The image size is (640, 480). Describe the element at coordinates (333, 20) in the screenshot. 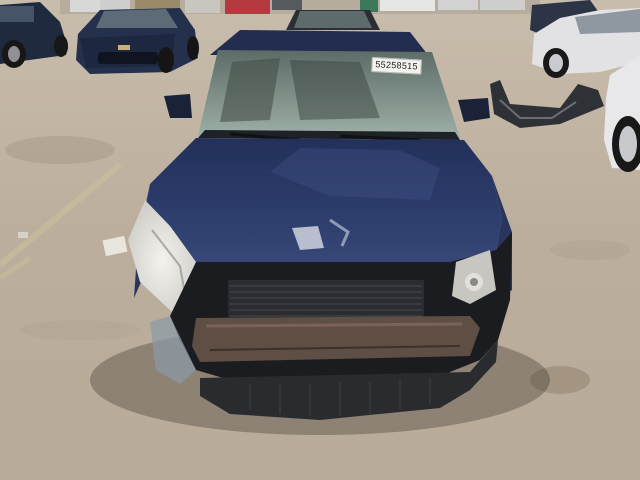

I see `far-center-car` at that location.